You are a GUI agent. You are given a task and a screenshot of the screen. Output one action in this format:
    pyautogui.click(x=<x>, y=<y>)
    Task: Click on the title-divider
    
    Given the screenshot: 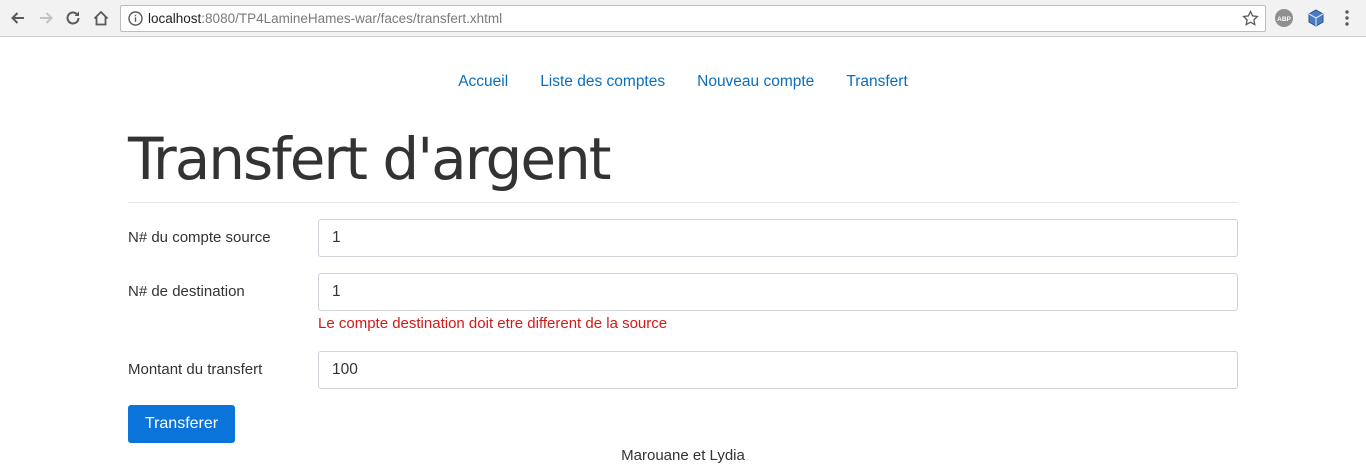 What is the action you would take?
    pyautogui.click(x=683, y=202)
    